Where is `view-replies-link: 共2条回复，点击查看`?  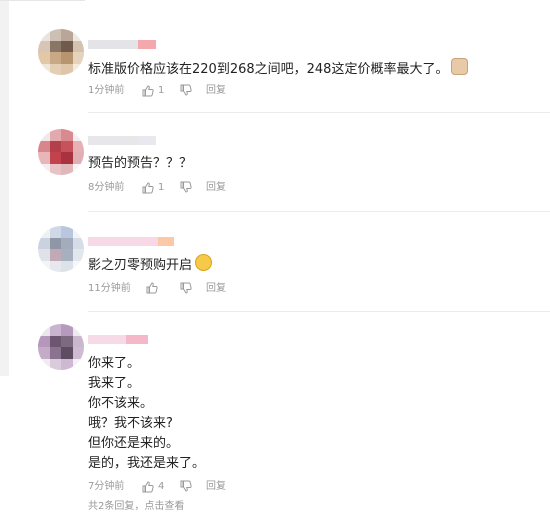
view-replies-link: 共2条回复，点击查看 is located at coordinates (136, 504).